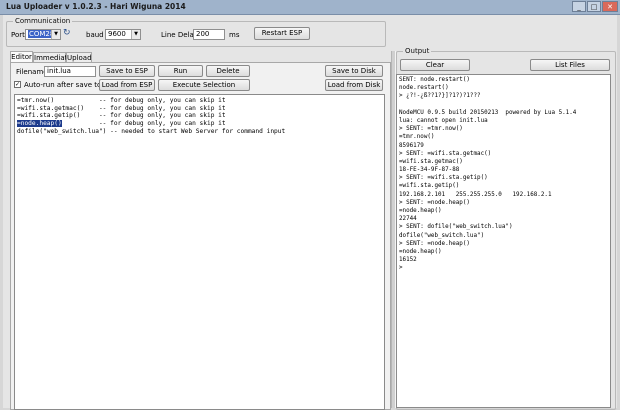  Describe the element at coordinates (431, 161) in the screenshot. I see `output-line: =wifi.sta.getmac()` at that location.